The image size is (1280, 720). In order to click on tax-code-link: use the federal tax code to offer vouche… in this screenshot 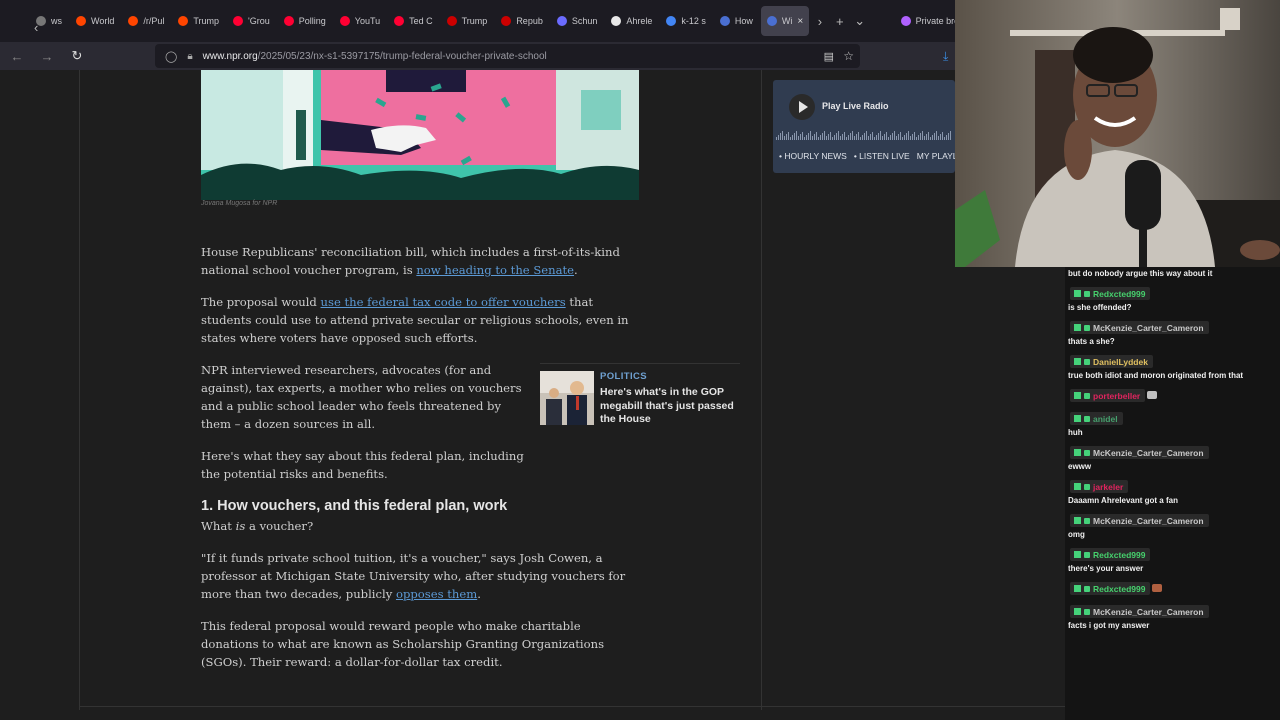, I will do `click(443, 302)`.